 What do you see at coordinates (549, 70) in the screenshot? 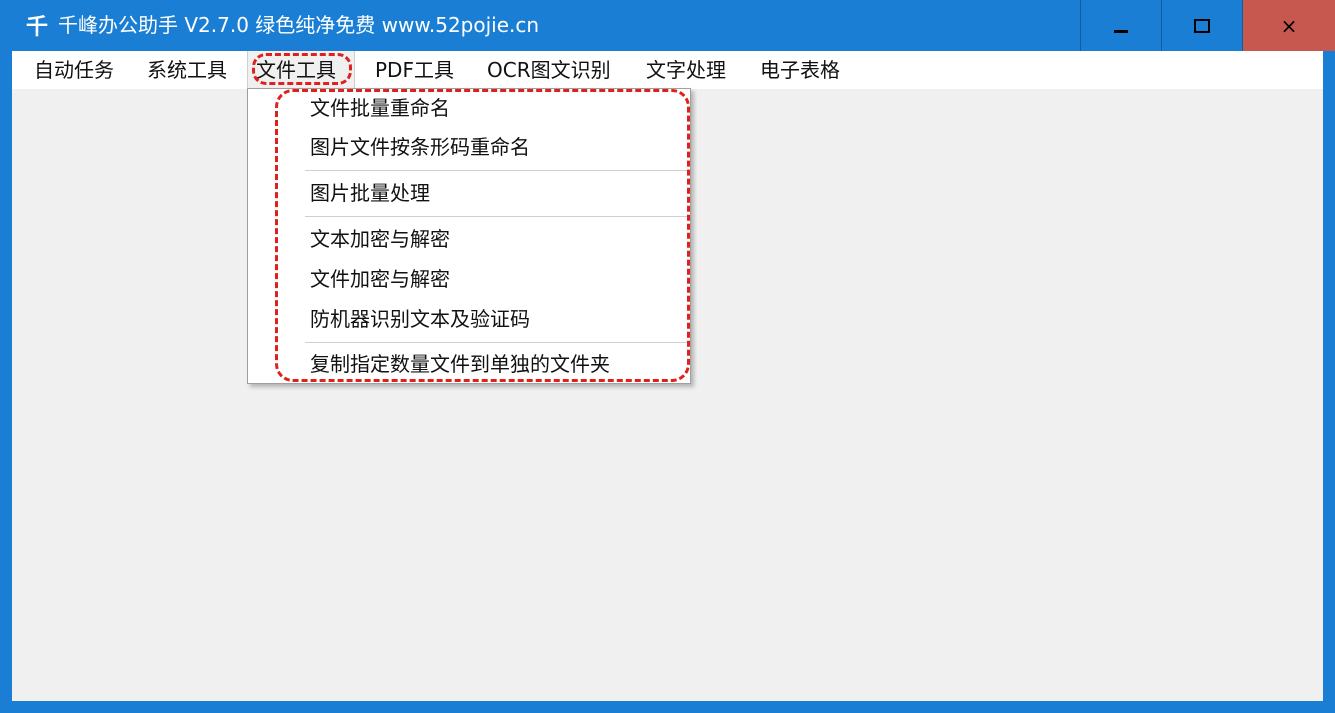
I see `menu-ocr: OCR图文识别` at bounding box center [549, 70].